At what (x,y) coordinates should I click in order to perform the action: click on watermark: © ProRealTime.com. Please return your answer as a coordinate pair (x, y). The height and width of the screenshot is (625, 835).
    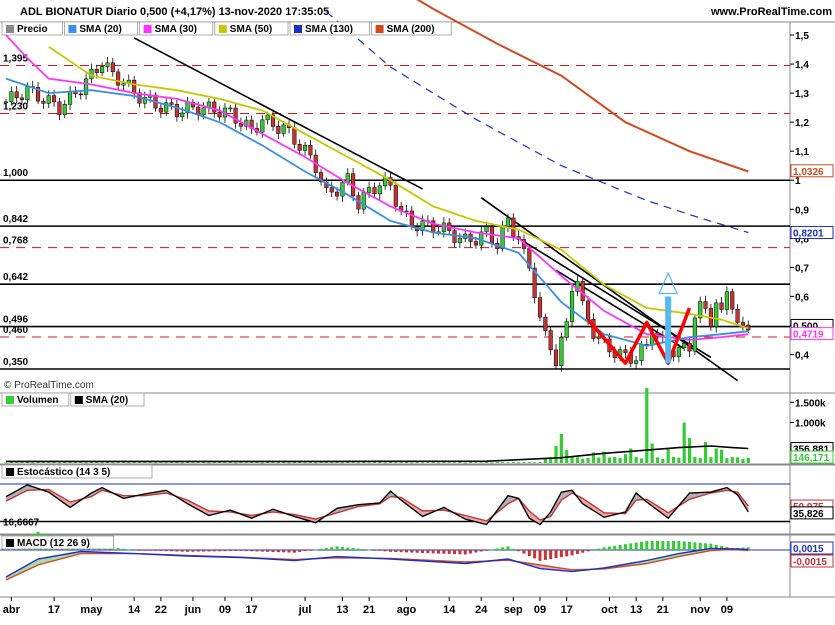
    Looking at the image, I should click on (49, 385).